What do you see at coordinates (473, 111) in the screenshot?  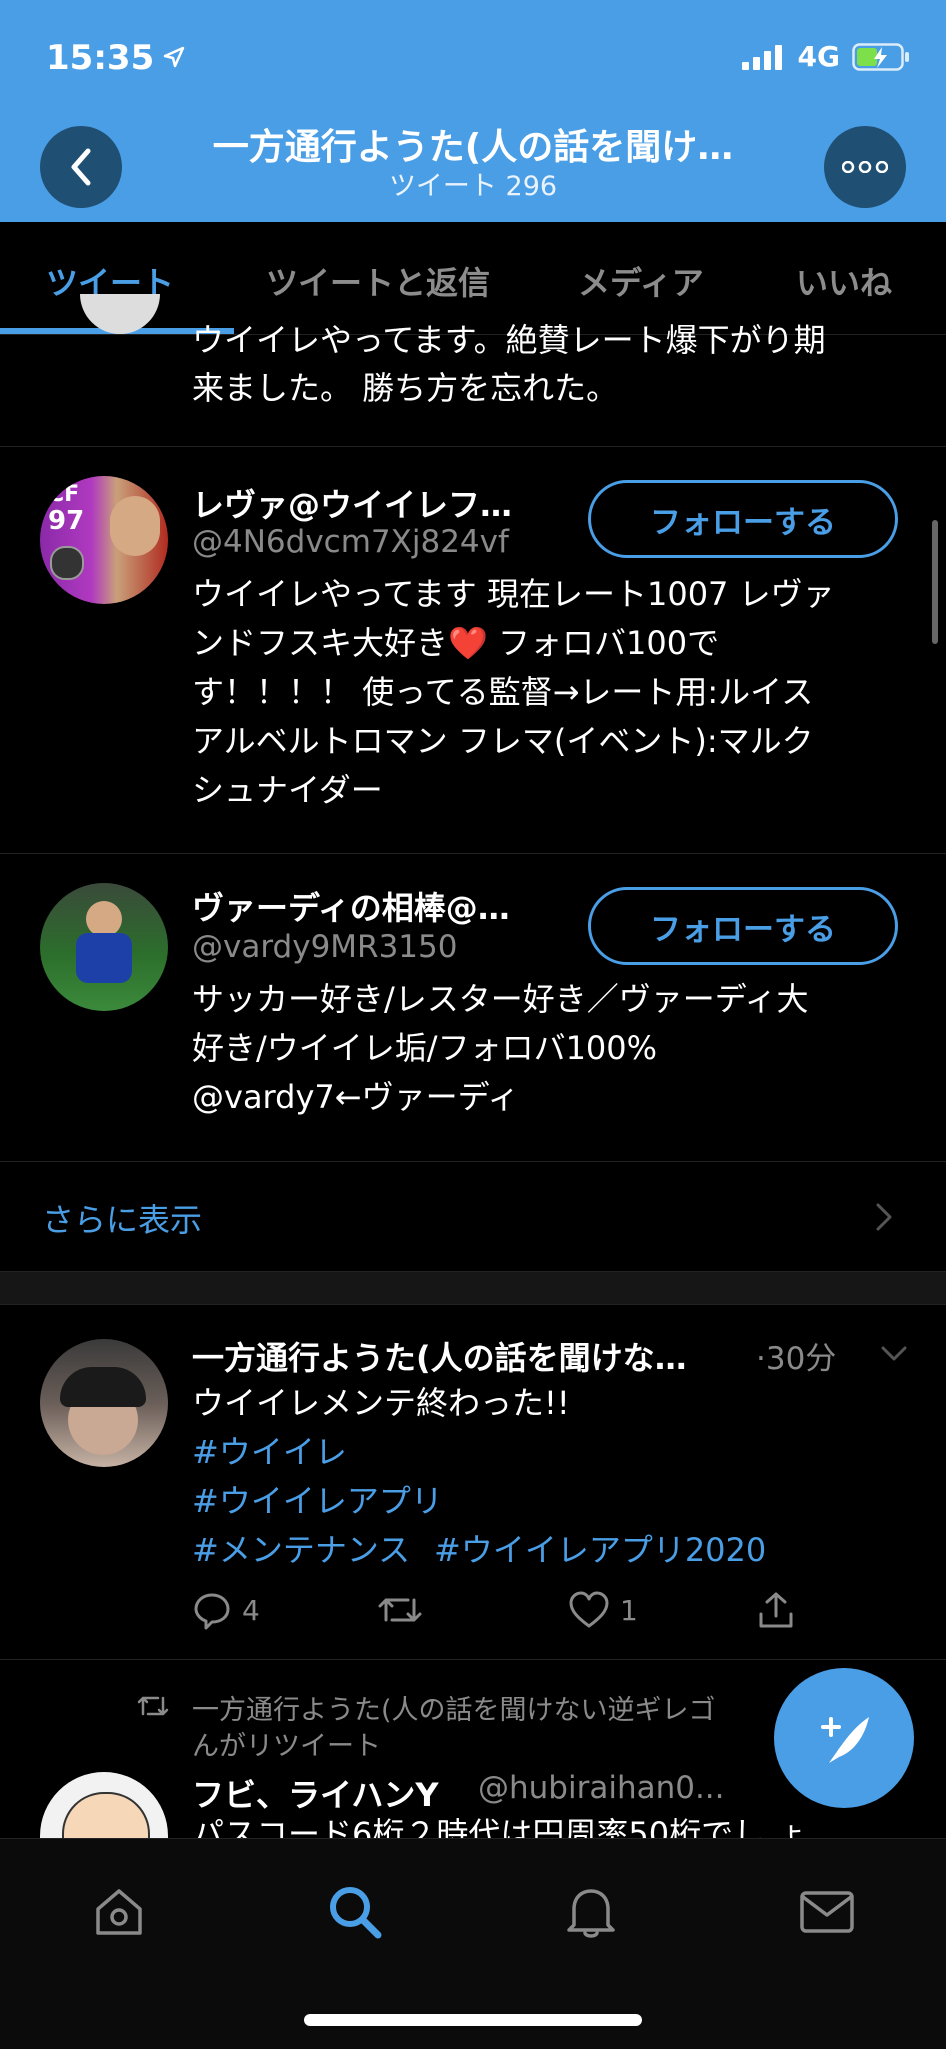 I see `profile-header: 15:35 4G 一方通行ようた(人の話を聞け… ツイート 296` at bounding box center [473, 111].